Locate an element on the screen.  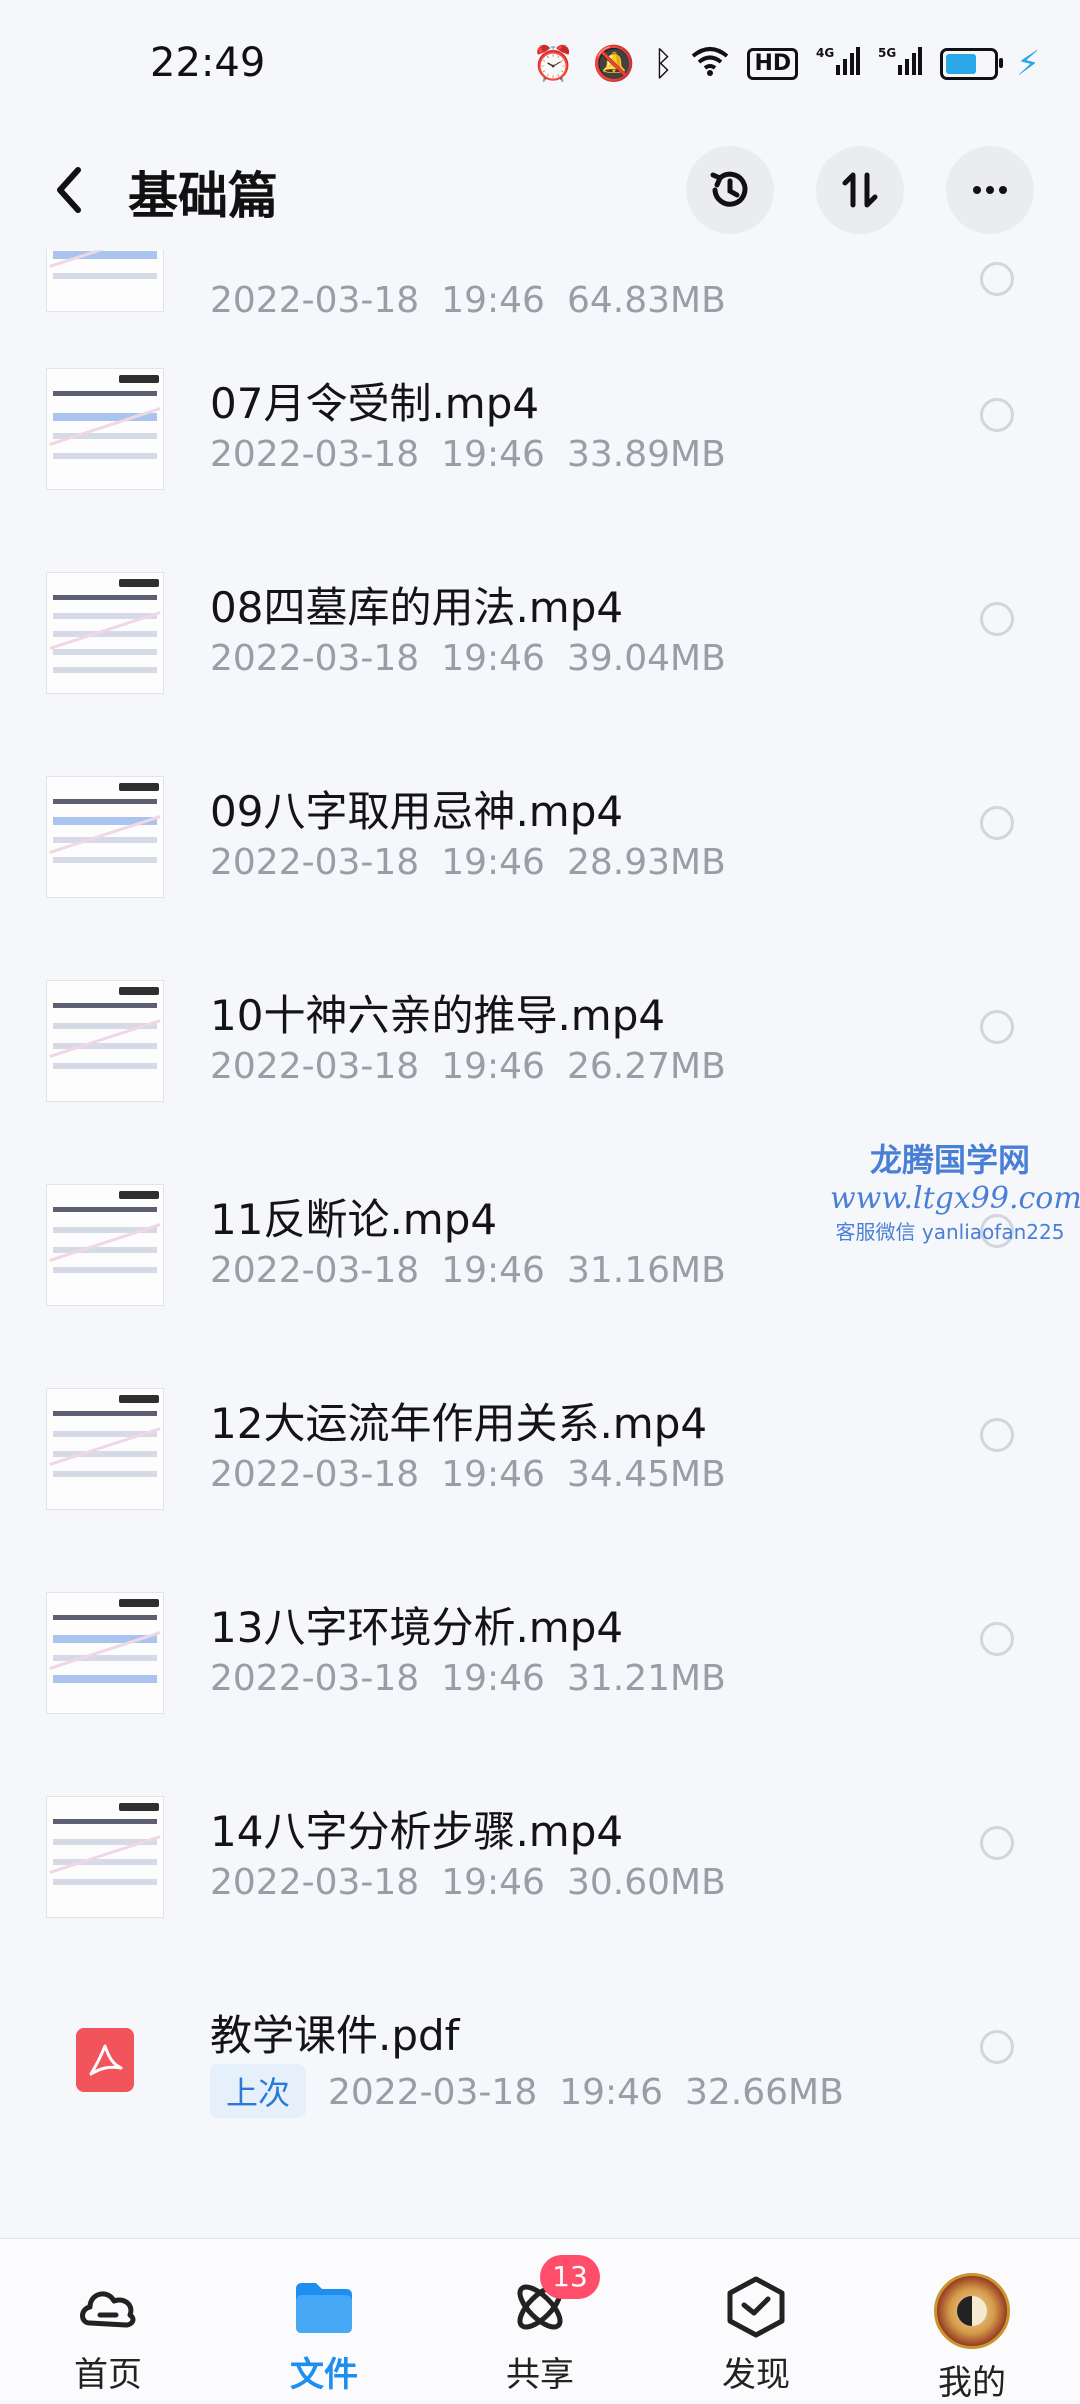
chevron-left-icon is located at coordinates (69, 190).